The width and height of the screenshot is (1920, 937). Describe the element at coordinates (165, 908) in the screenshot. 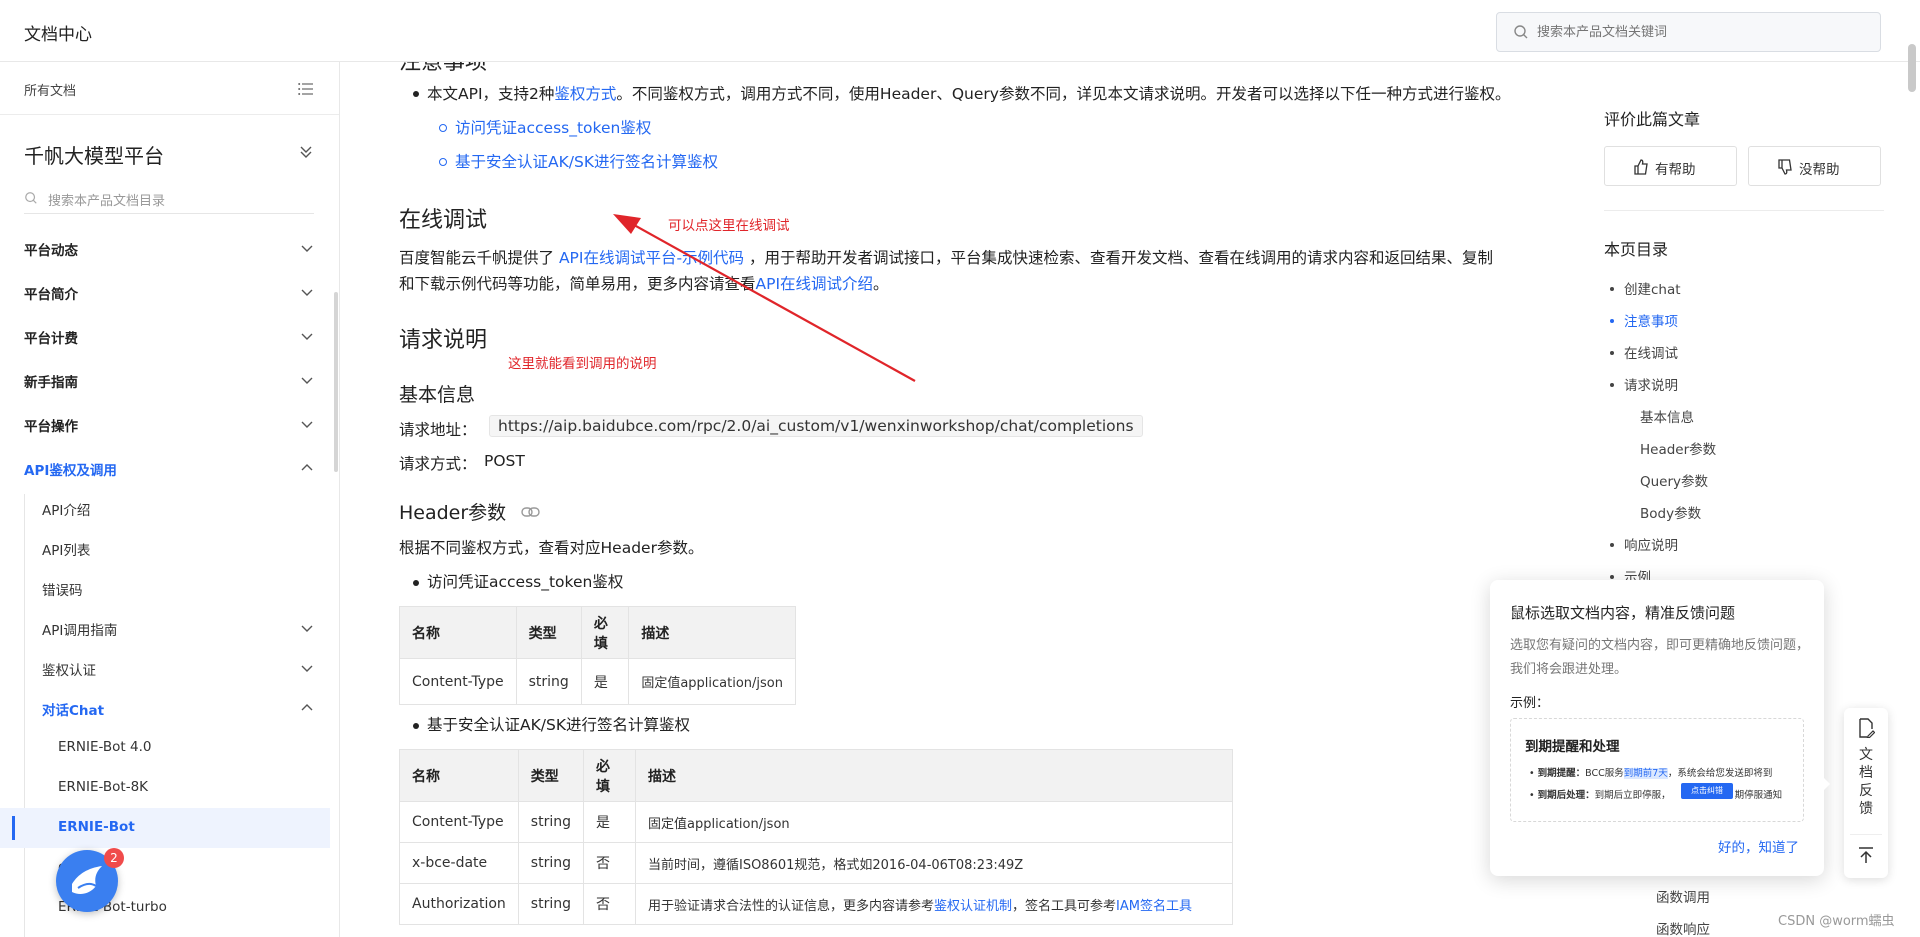

I see `sidebar-item-ernie-bot-turbo: ERNIE-Bot-turbo` at that location.